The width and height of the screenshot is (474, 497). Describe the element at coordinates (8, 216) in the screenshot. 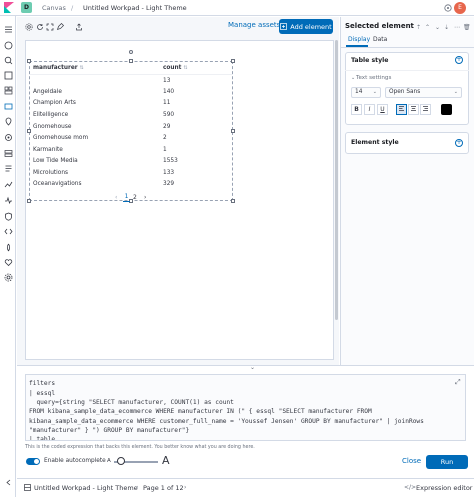

I see `siem-icon` at that location.